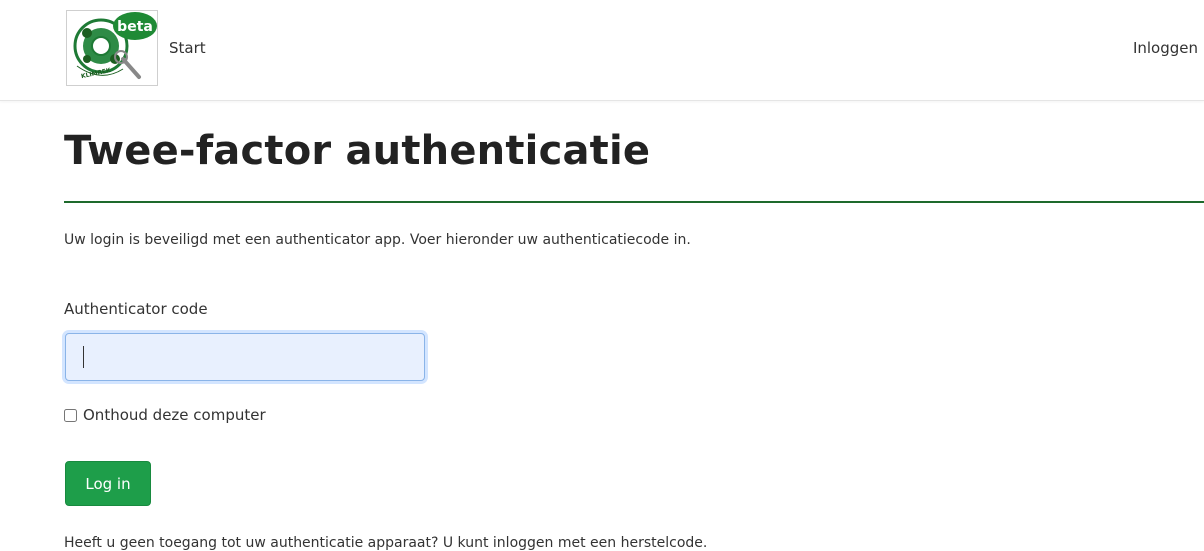  I want to click on authenticator-code-input, so click(245, 357).